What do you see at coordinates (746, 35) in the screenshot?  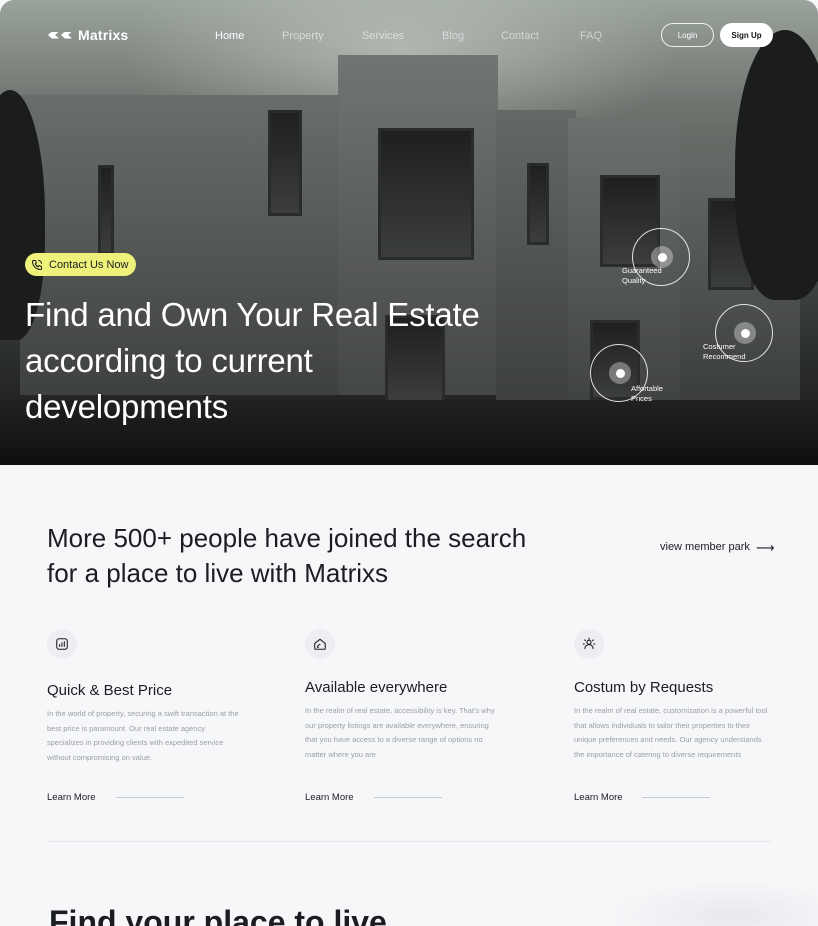 I see `signup-button: Sign Up` at bounding box center [746, 35].